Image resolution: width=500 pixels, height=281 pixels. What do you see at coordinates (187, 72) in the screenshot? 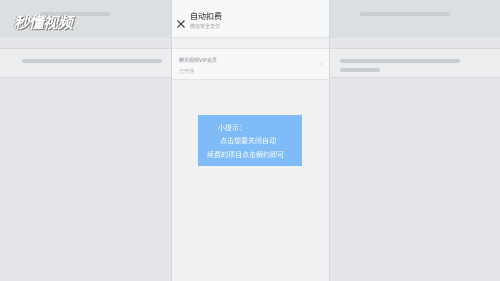
I see `list-item-status: 已开通` at bounding box center [187, 72].